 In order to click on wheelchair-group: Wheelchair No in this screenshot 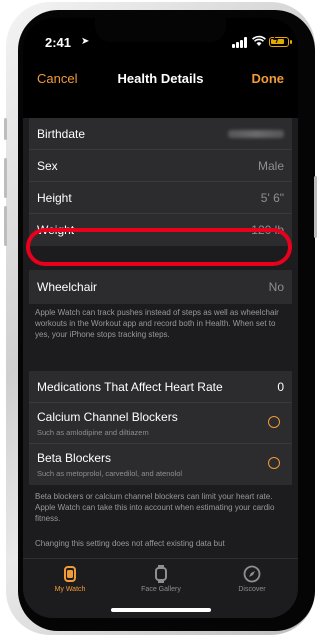, I will do `click(160, 287)`.